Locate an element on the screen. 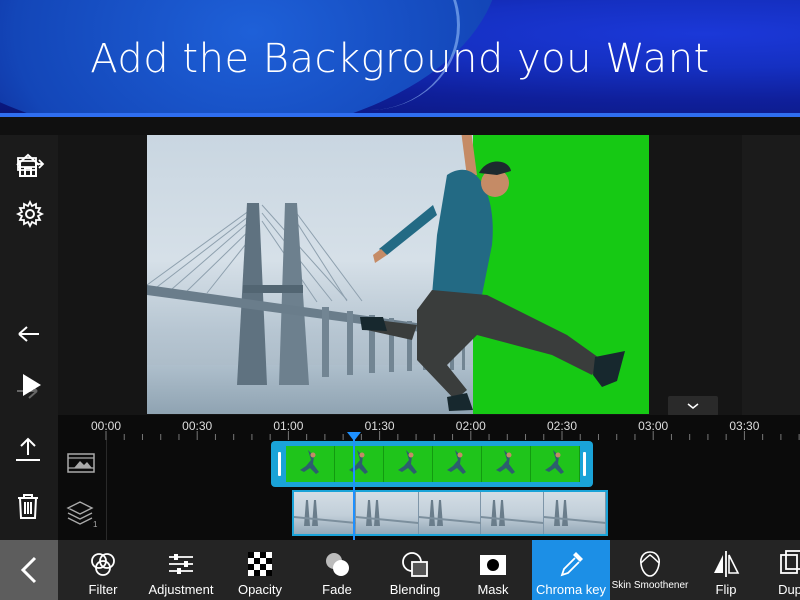  tool-label: Chroma key is located at coordinates (571, 589).